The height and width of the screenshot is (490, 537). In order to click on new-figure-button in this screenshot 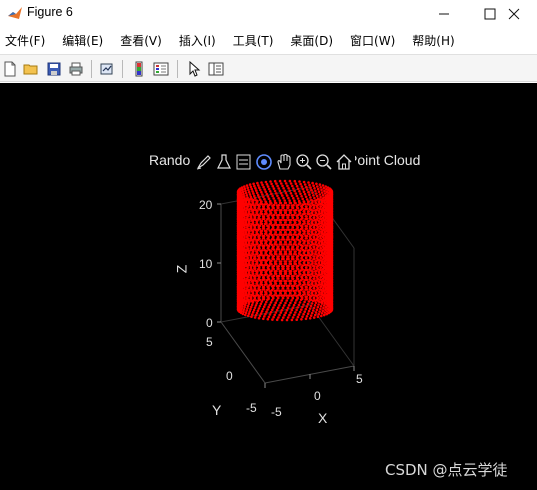, I will do `click(10, 69)`.